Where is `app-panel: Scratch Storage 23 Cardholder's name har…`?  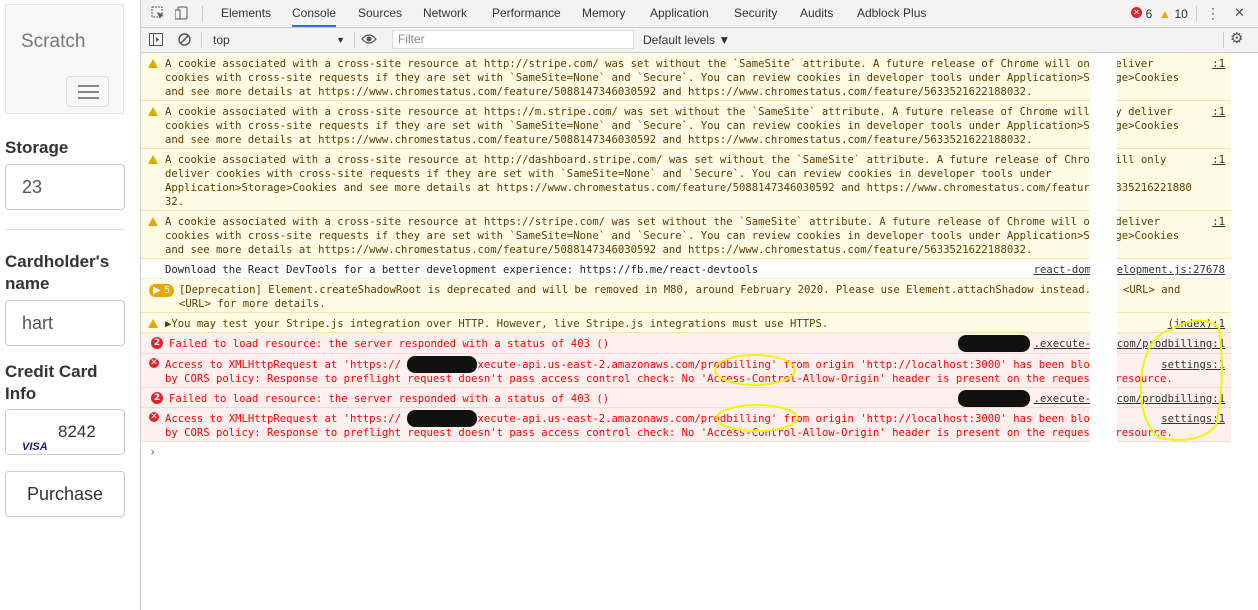
app-panel: Scratch Storage 23 Cardholder's name har… is located at coordinates (70, 305).